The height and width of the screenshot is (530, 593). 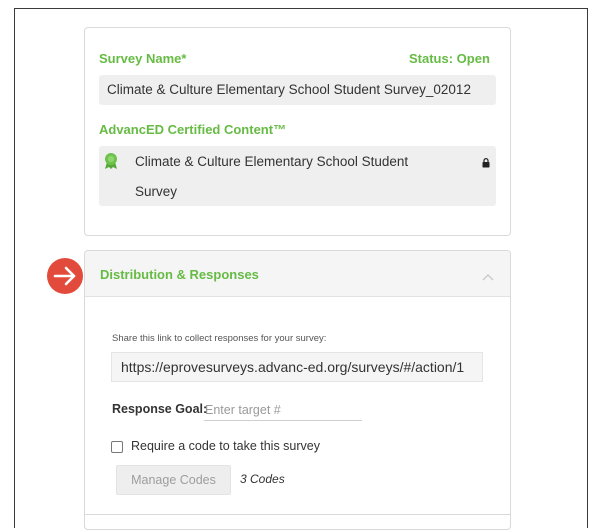 What do you see at coordinates (449, 58) in the screenshot?
I see `status-label: Status: Open` at bounding box center [449, 58].